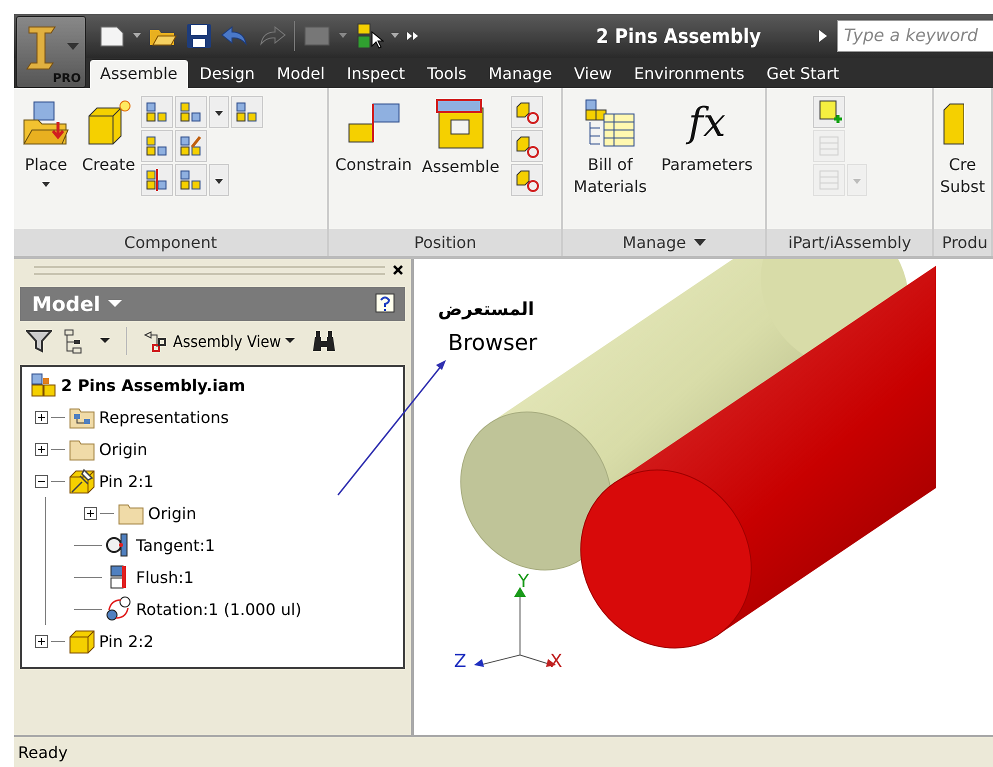 This screenshot has height=767, width=993. Describe the element at coordinates (126, 481) in the screenshot. I see `tree-item: Pin 2:1` at that location.